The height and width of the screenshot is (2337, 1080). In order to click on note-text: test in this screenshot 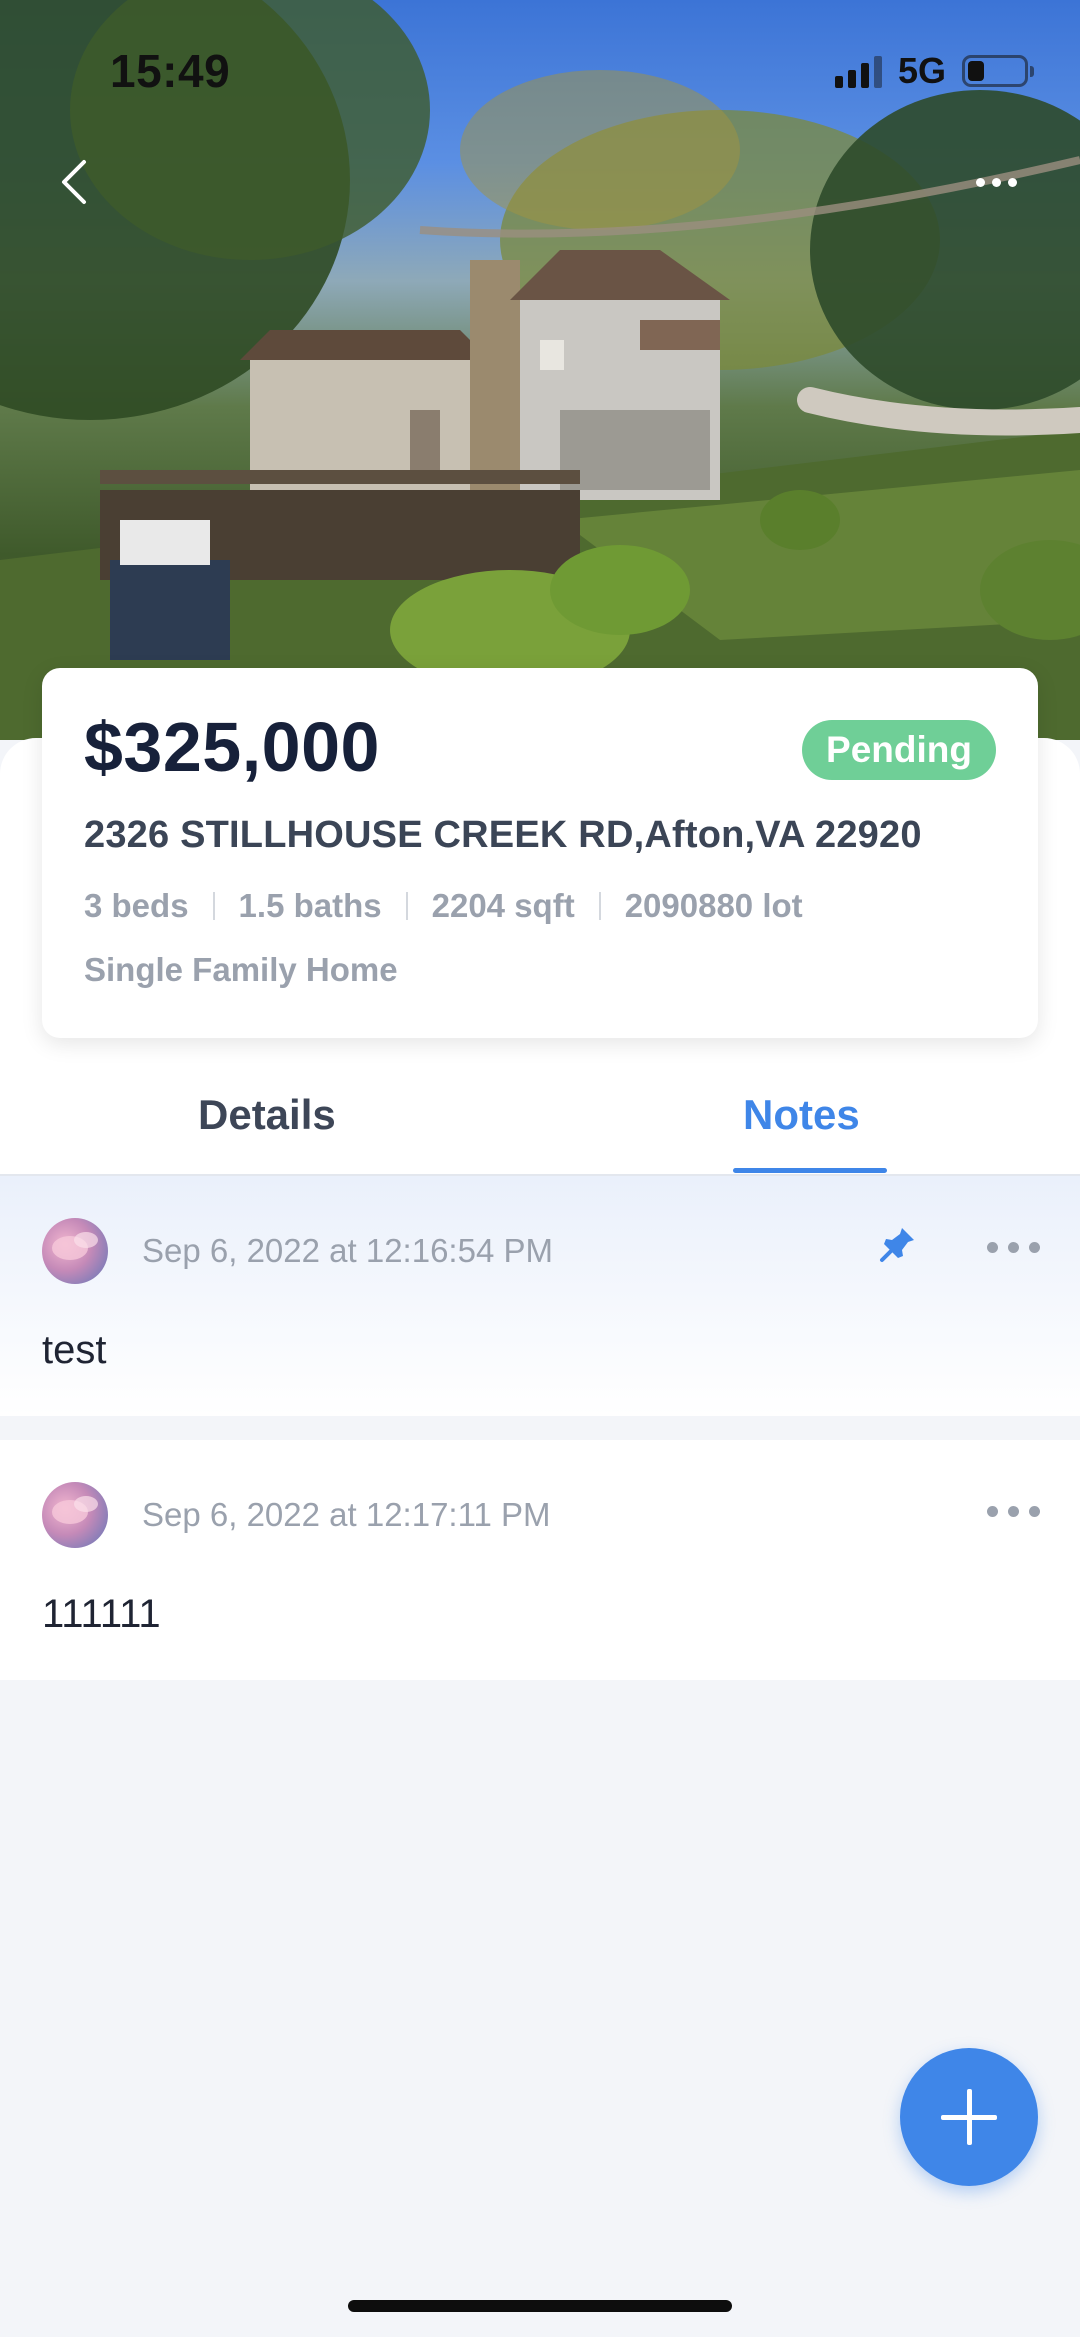, I will do `click(74, 1350)`.